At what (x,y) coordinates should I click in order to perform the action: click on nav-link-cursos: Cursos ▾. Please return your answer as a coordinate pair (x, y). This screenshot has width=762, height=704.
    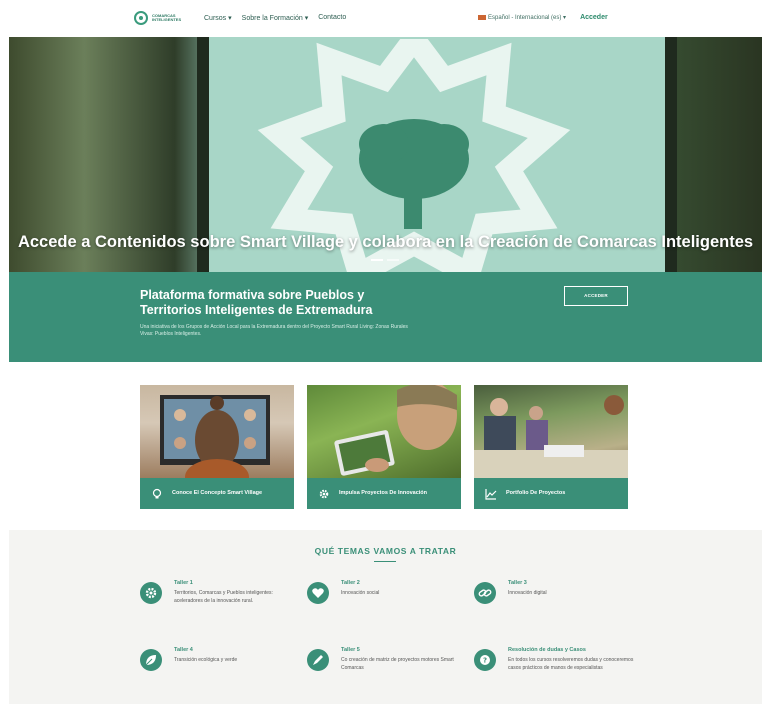
    Looking at the image, I should click on (218, 18).